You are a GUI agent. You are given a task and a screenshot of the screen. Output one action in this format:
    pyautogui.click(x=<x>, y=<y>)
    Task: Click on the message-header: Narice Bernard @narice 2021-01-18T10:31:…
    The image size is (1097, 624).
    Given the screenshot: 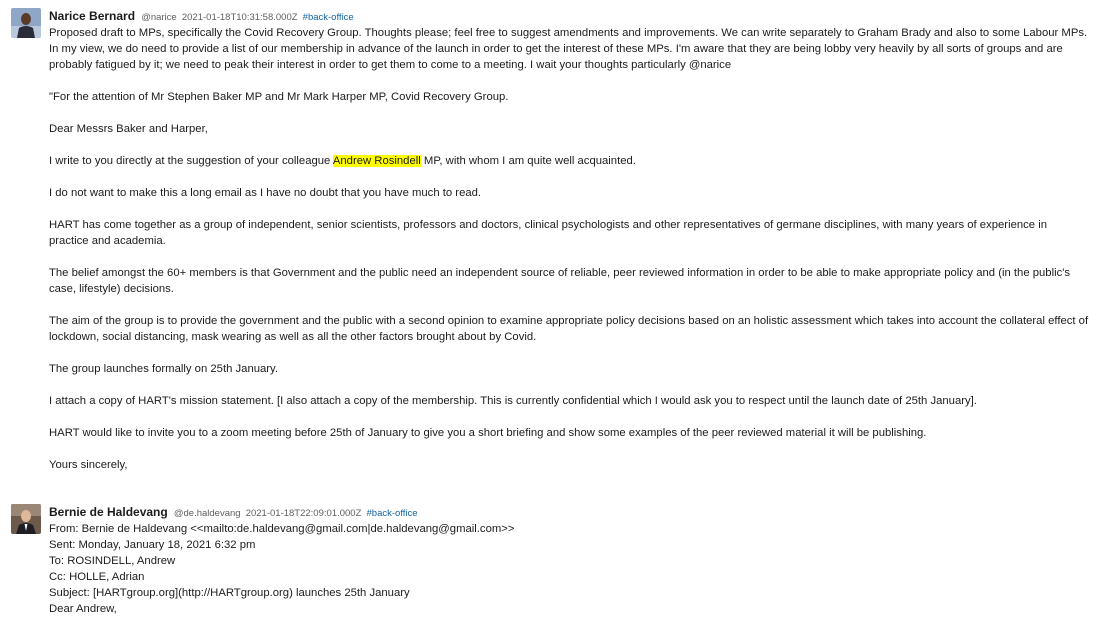 What is the action you would take?
    pyautogui.click(x=201, y=17)
    